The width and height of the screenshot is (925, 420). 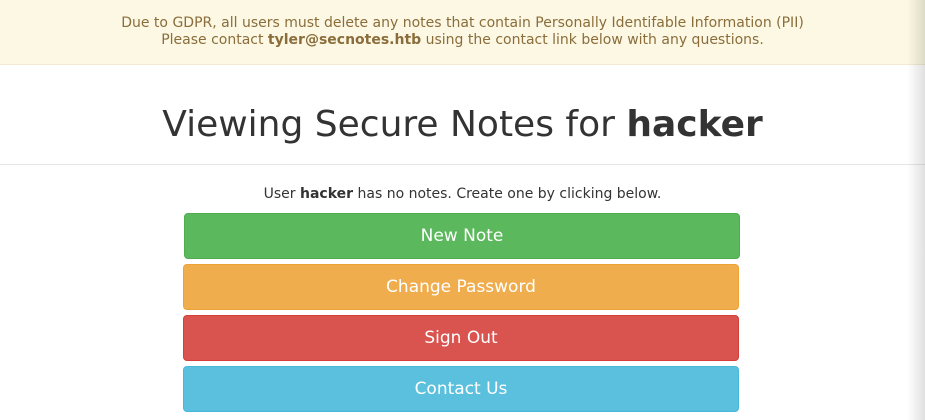 I want to click on change-password-button: Change Password, so click(x=461, y=287).